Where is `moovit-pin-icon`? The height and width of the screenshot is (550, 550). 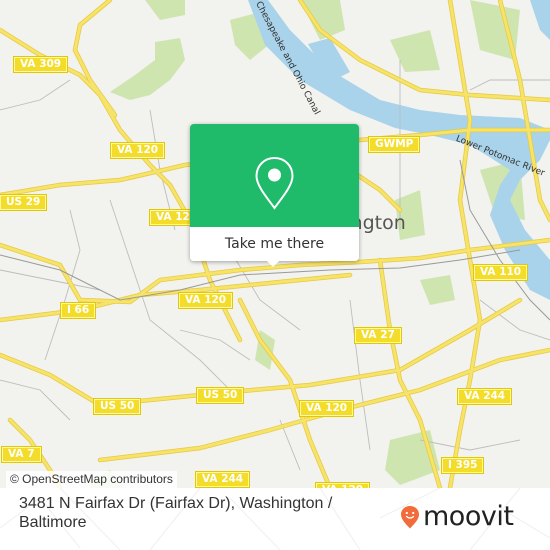 moovit-pin-icon is located at coordinates (410, 517).